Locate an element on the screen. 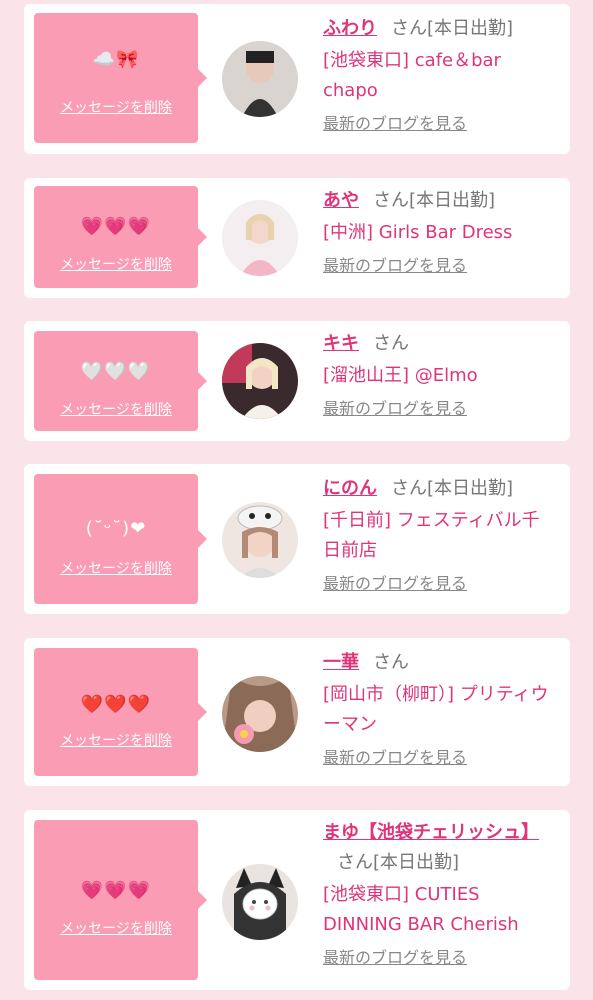 This screenshot has width=593, height=1000. message-emoji: 🤍🤍🤍 is located at coordinates (116, 371).